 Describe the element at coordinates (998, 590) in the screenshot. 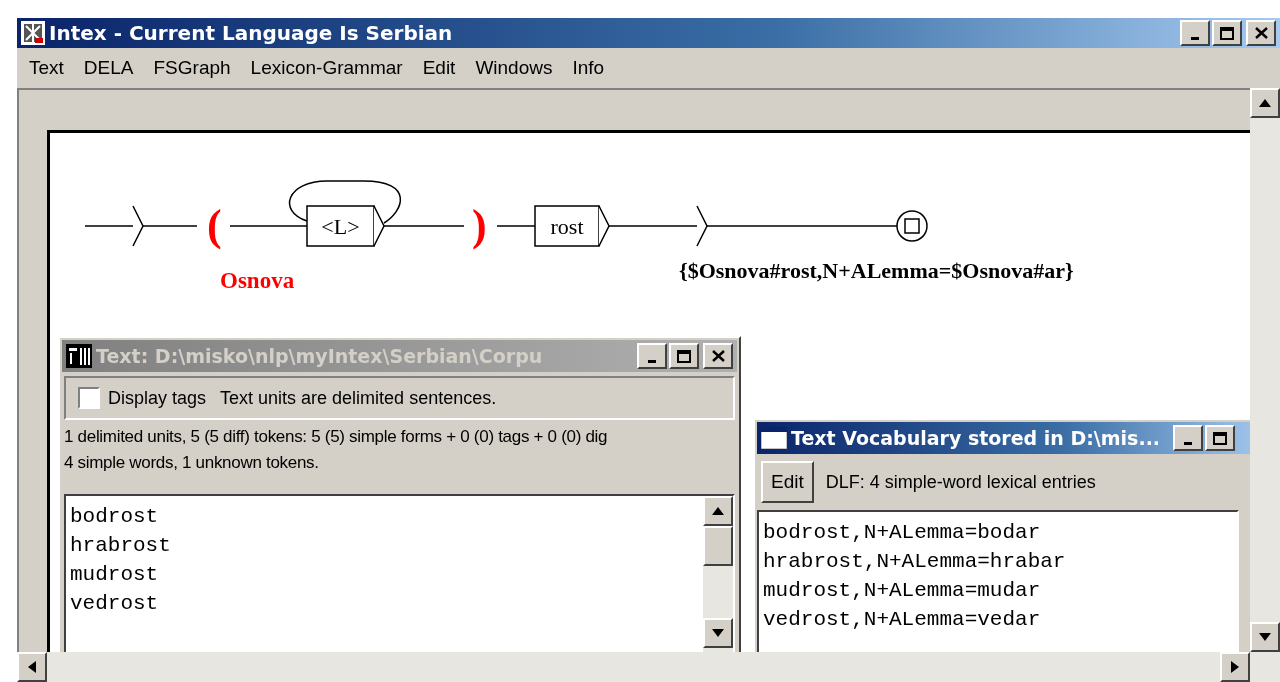

I see `entry-item: mudrost,N+ALemma=mudar` at that location.